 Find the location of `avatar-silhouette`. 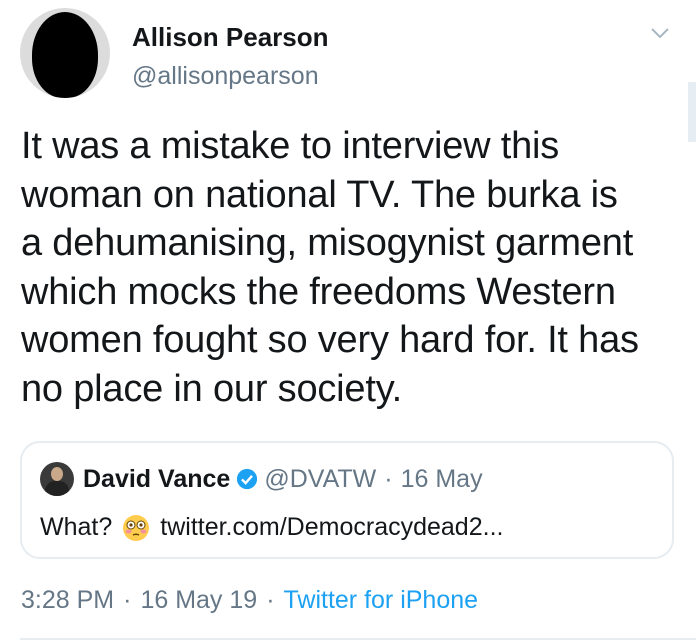

avatar-silhouette is located at coordinates (65, 55).